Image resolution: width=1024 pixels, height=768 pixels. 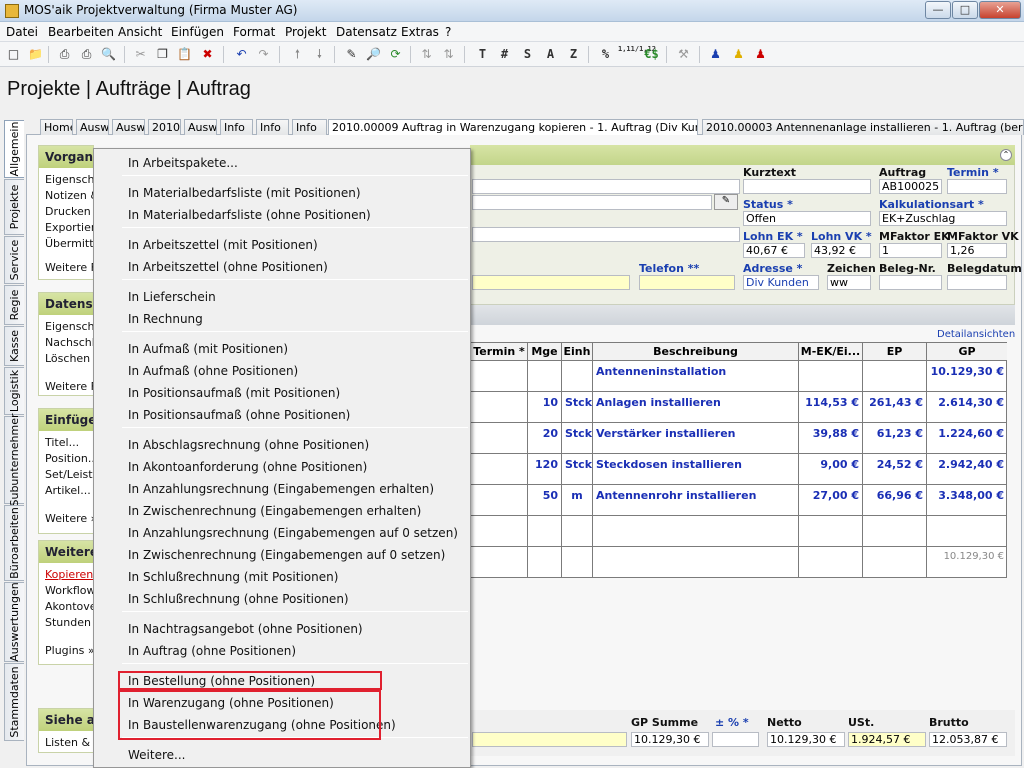 I want to click on kurztext-field, so click(x=807, y=186).